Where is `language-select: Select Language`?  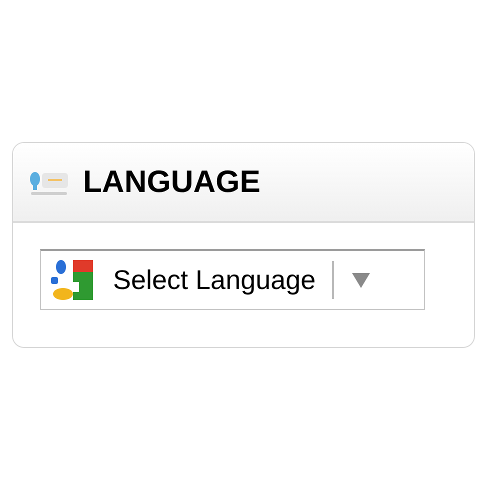 language-select: Select Language is located at coordinates (232, 279).